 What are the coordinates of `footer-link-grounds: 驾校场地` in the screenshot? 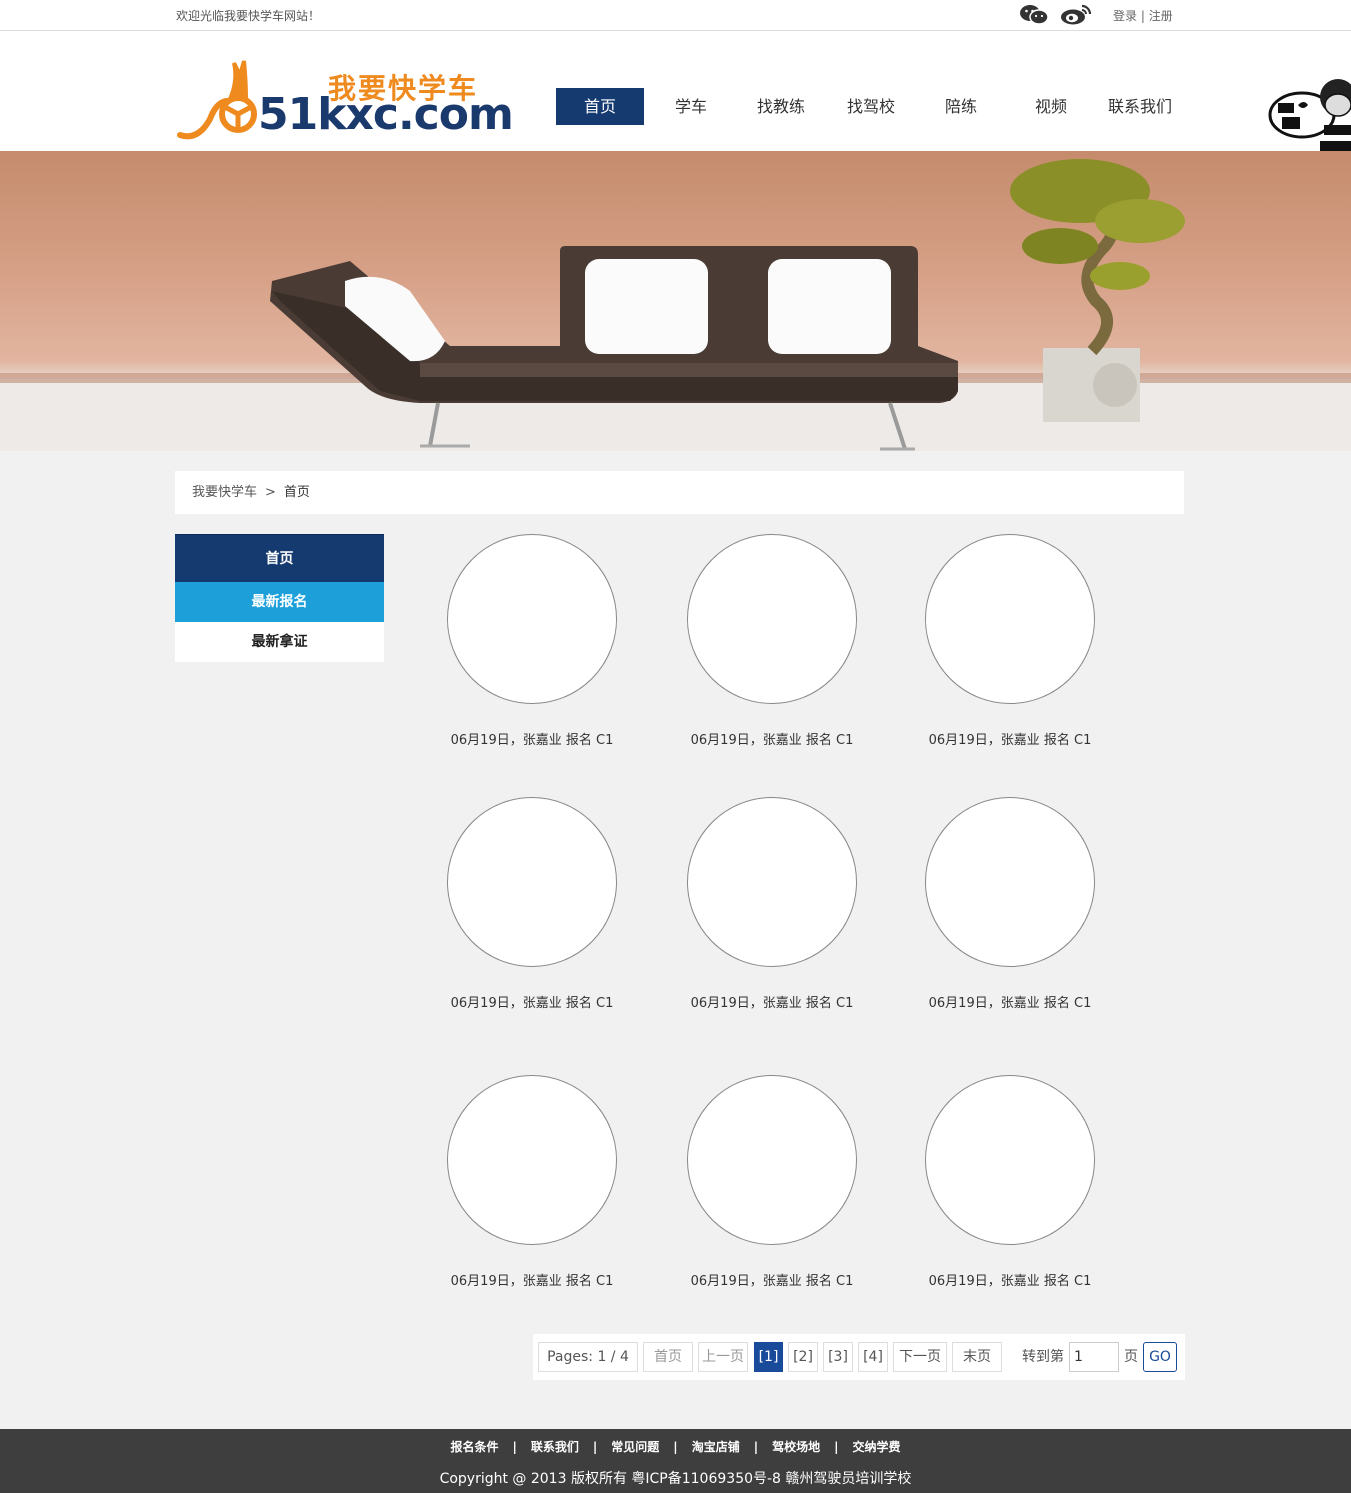 It's located at (796, 1447).